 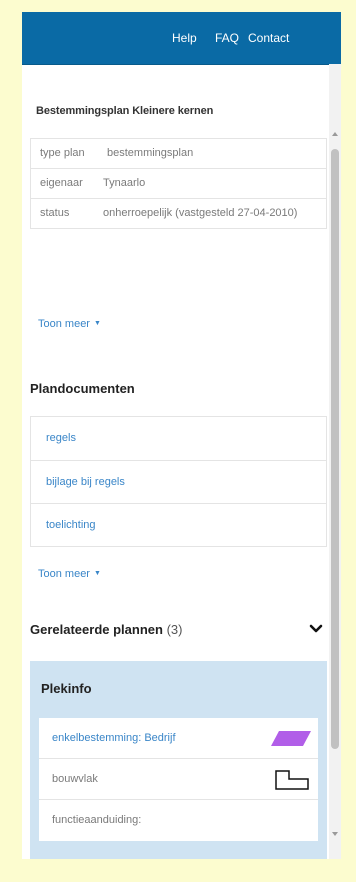 I want to click on document-link-toelichting: toelichting, so click(x=178, y=524).